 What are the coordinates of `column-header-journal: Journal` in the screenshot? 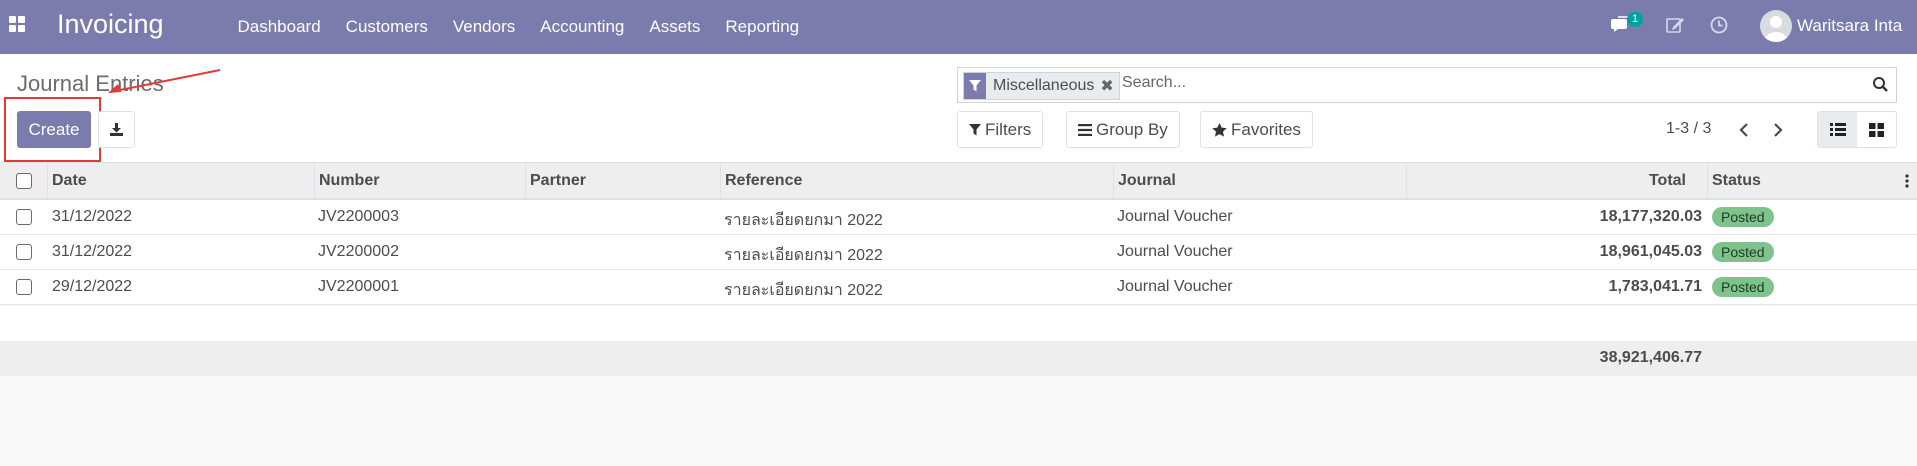 It's located at (1147, 181).